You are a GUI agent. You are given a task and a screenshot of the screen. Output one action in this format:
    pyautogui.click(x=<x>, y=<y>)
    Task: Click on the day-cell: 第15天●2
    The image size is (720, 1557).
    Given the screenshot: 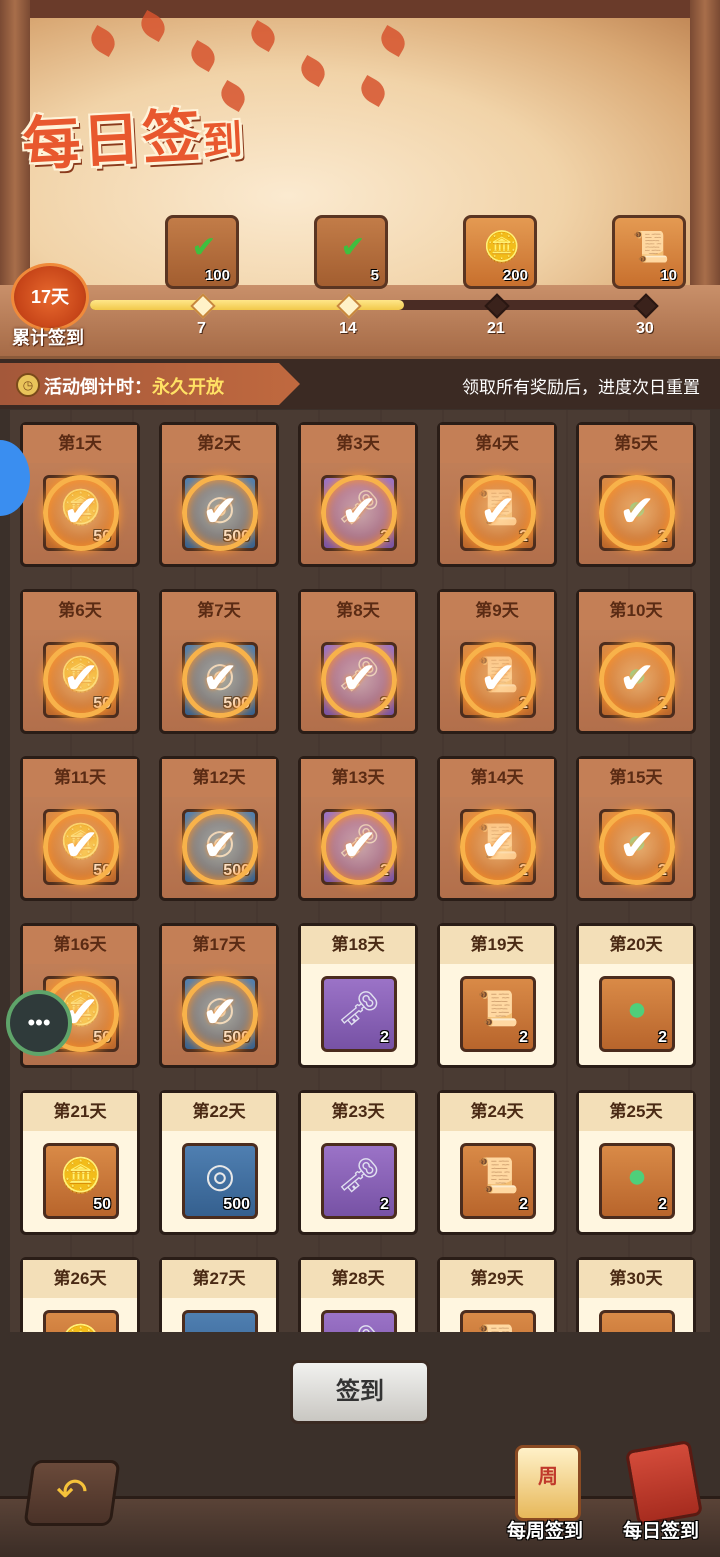 What is the action you would take?
    pyautogui.click(x=636, y=828)
    